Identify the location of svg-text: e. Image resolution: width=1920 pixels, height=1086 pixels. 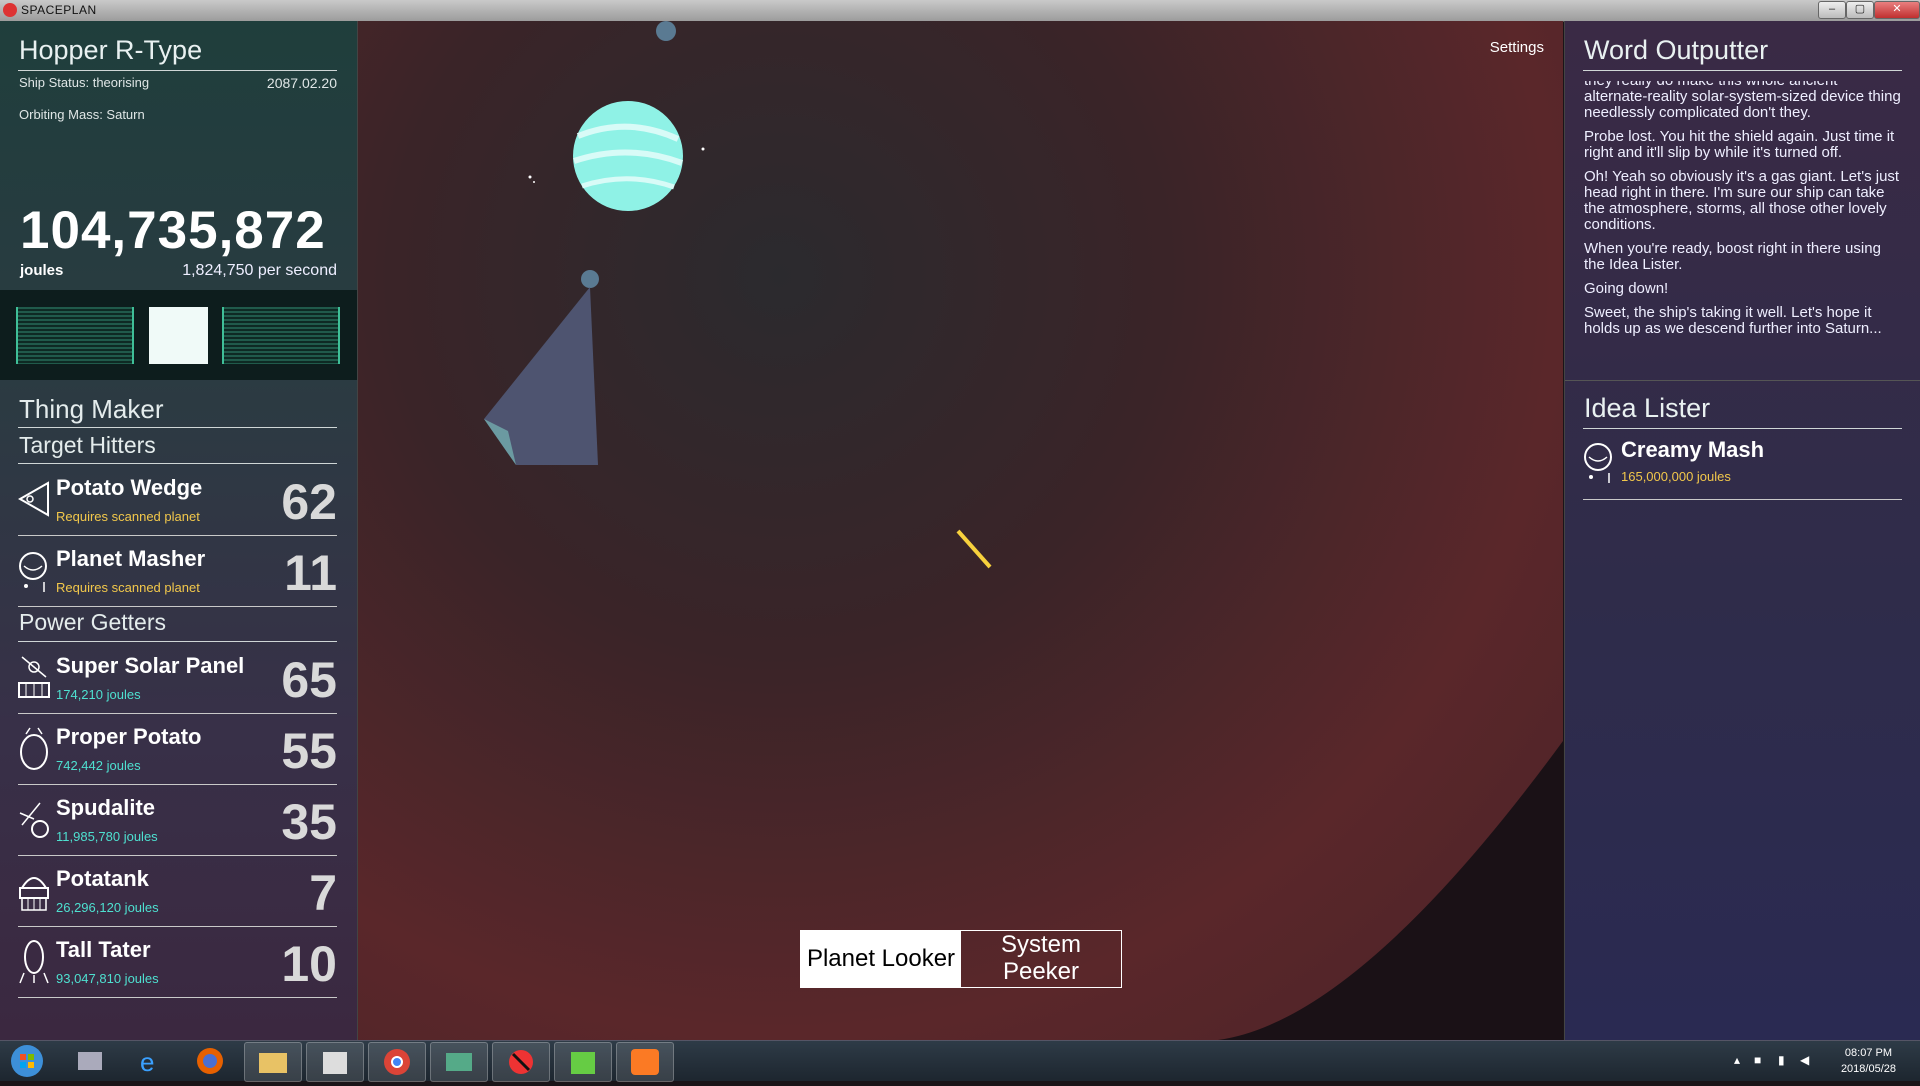
(147, 1062).